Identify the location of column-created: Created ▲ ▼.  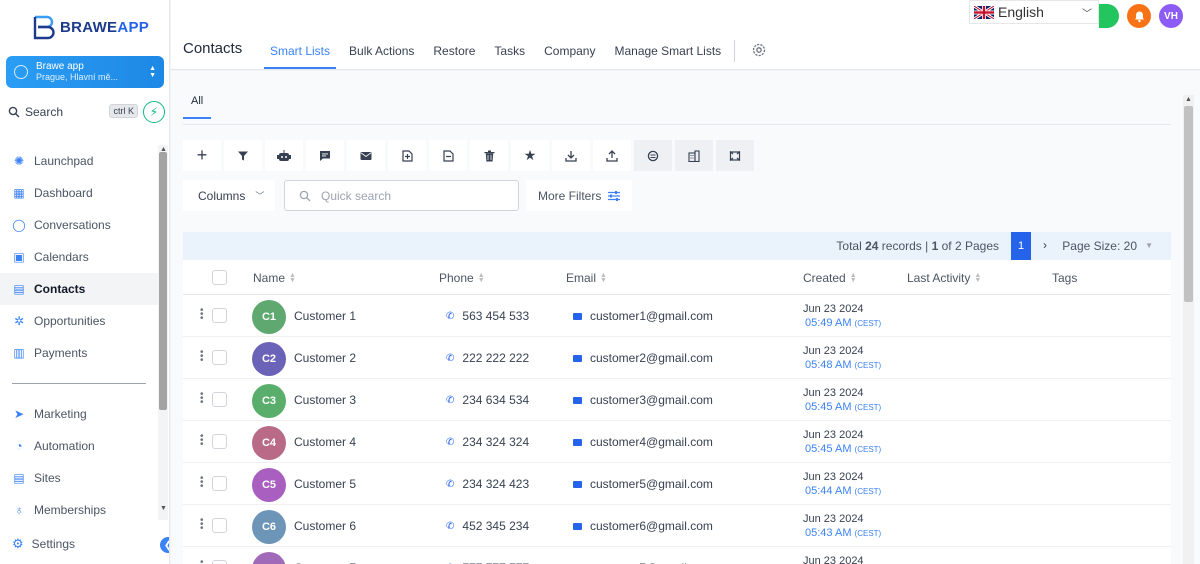
(830, 278).